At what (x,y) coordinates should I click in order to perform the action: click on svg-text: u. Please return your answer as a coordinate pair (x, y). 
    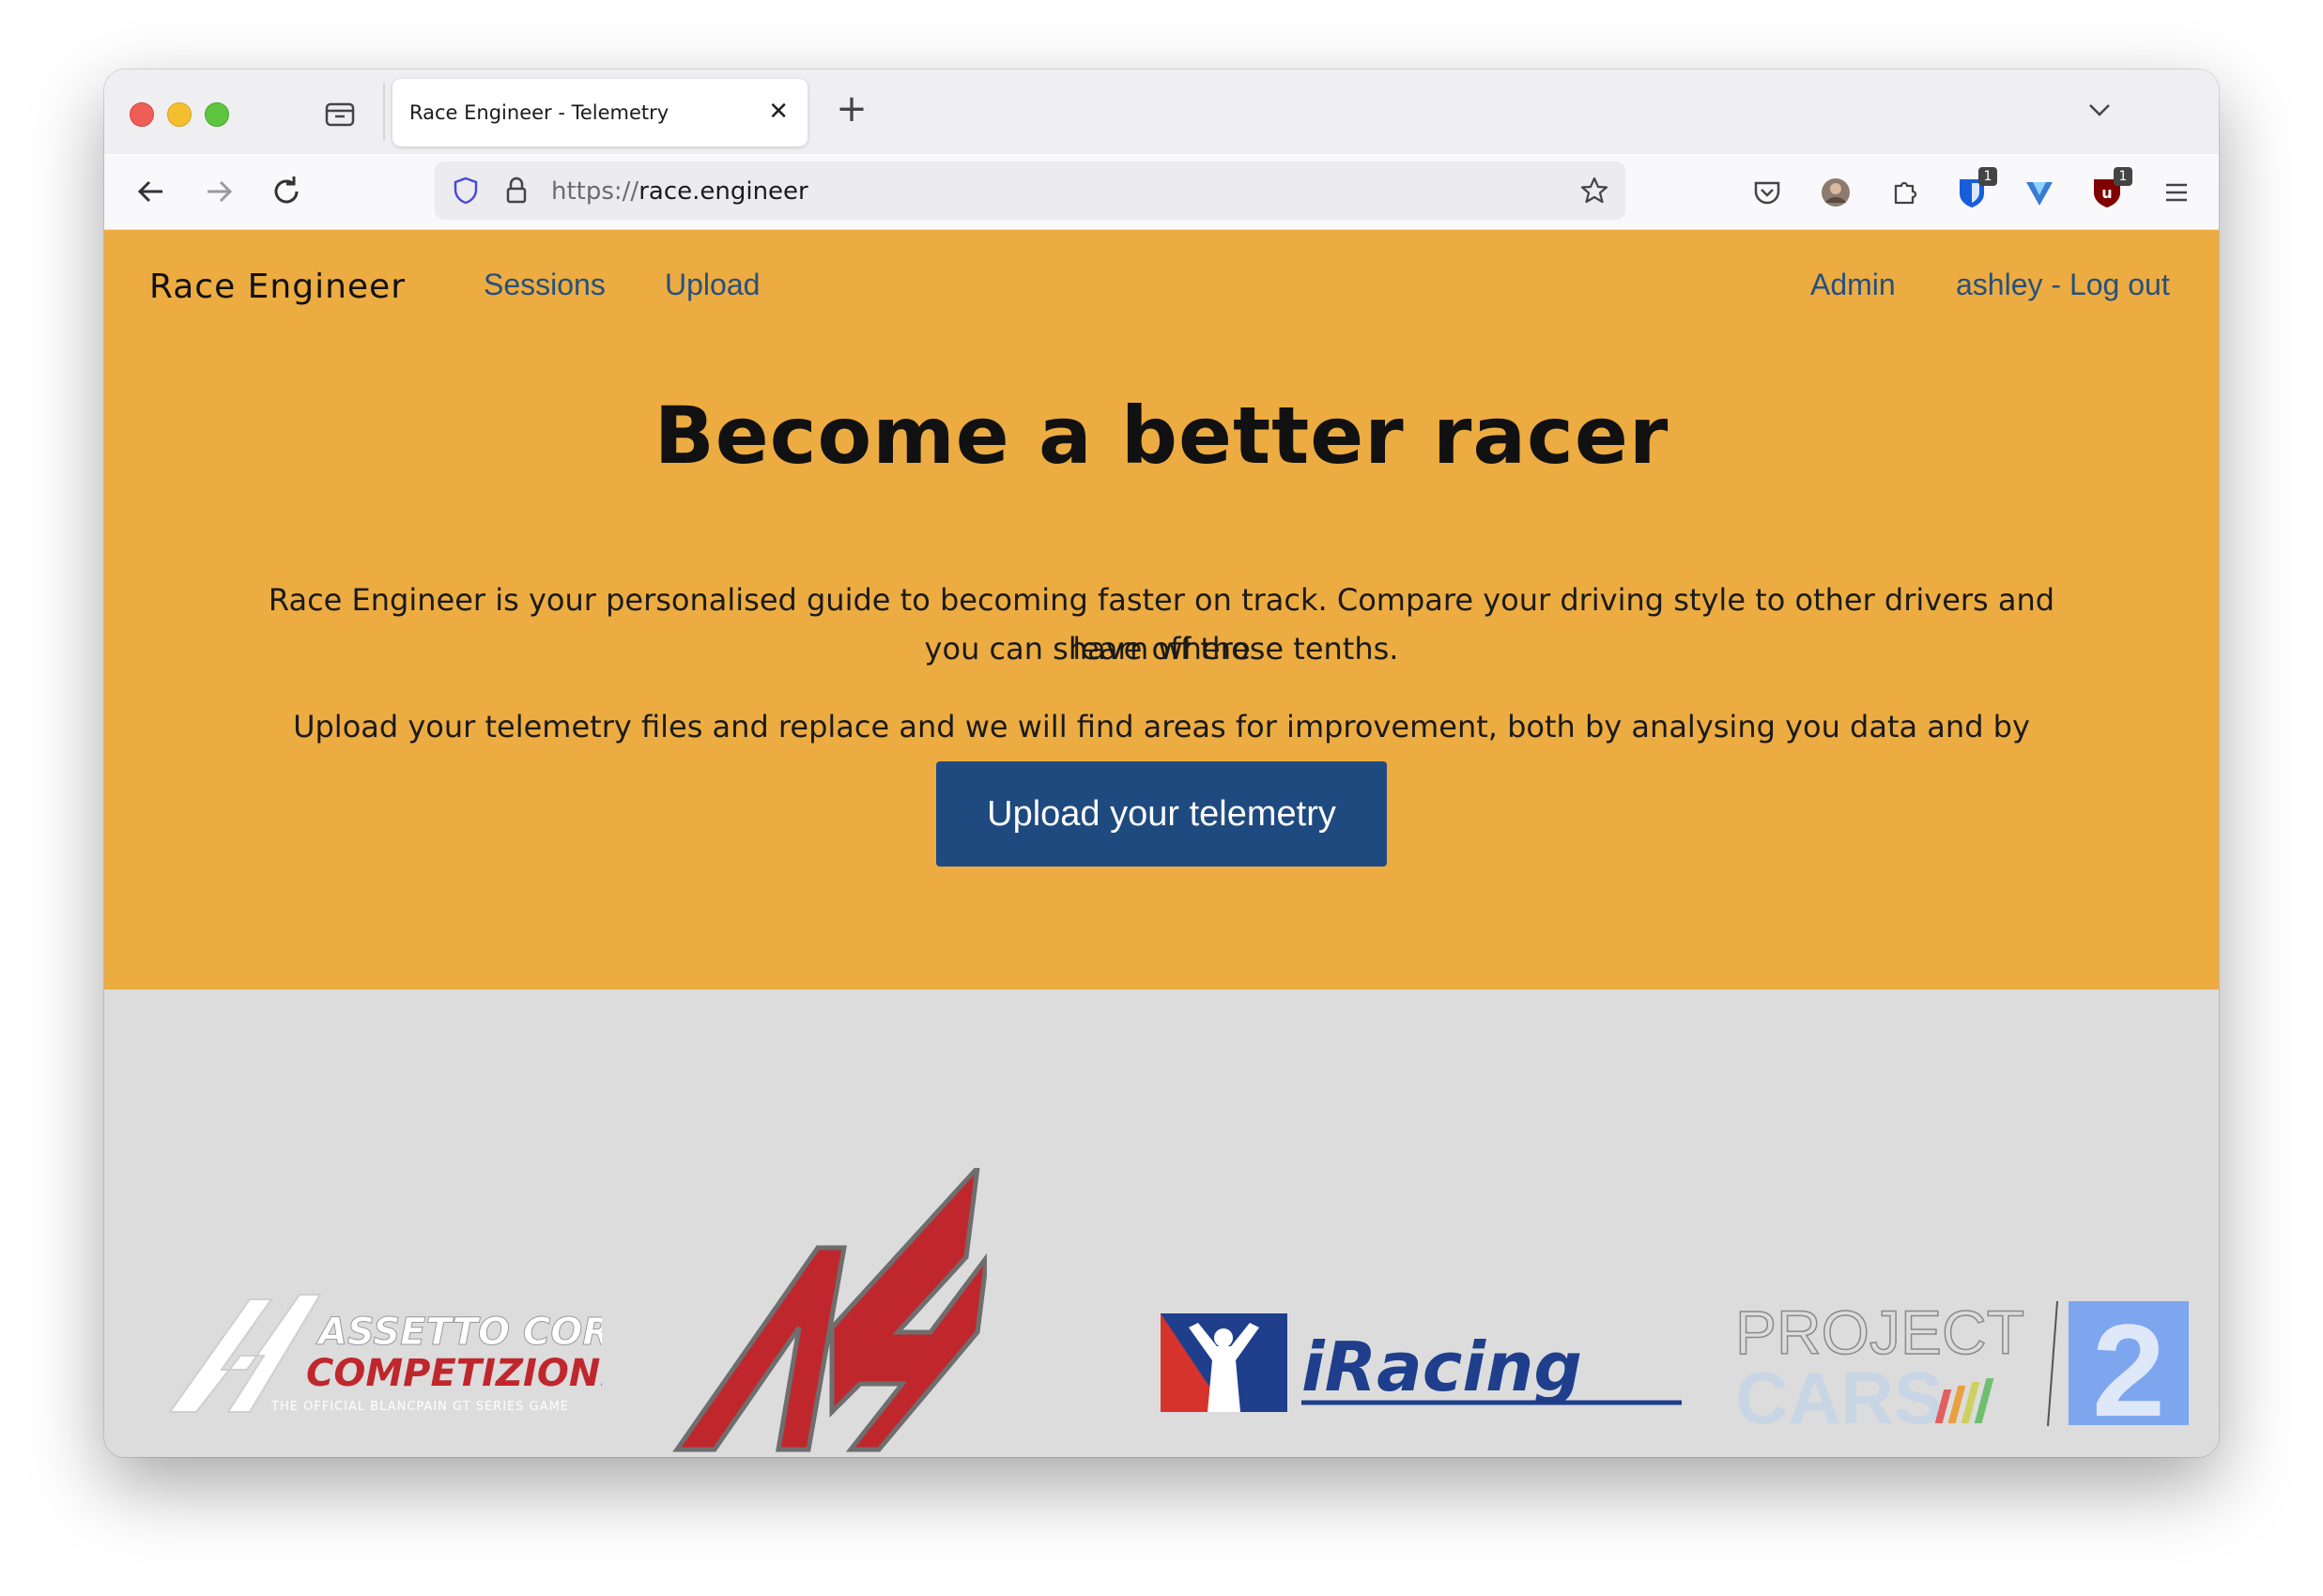
    Looking at the image, I should click on (2106, 193).